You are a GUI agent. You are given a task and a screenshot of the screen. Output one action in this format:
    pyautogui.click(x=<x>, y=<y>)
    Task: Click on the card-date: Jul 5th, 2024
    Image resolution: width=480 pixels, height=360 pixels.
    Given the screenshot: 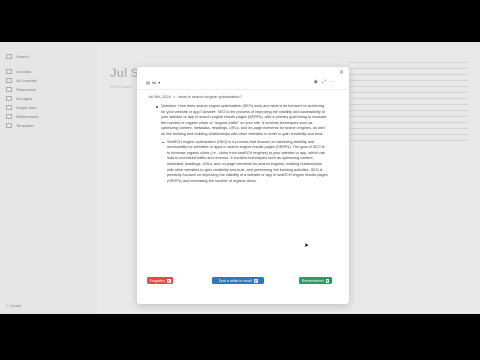 What is the action you would take?
    pyautogui.click(x=159, y=96)
    